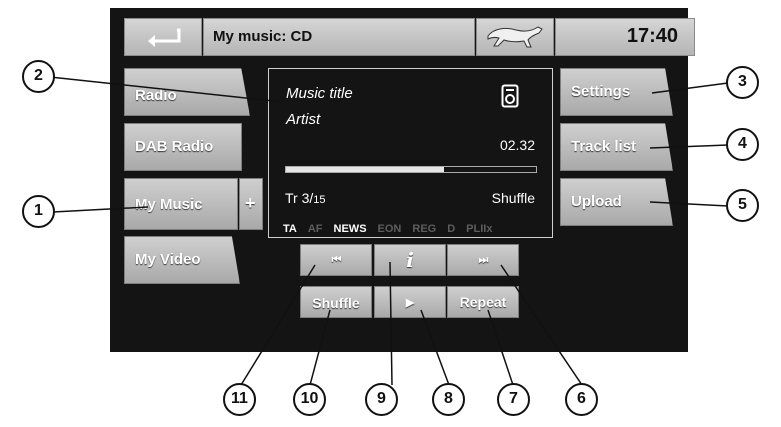  Describe the element at coordinates (513, 399) in the screenshot. I see `callout-7: 7` at that location.